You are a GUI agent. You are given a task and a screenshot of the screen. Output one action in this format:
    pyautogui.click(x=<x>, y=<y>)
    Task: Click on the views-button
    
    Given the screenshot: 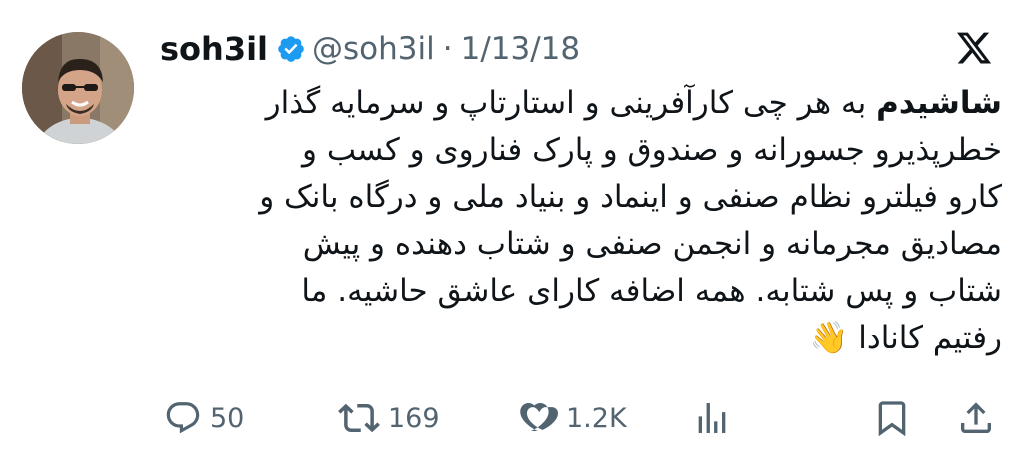 What is the action you would take?
    pyautogui.click(x=712, y=418)
    